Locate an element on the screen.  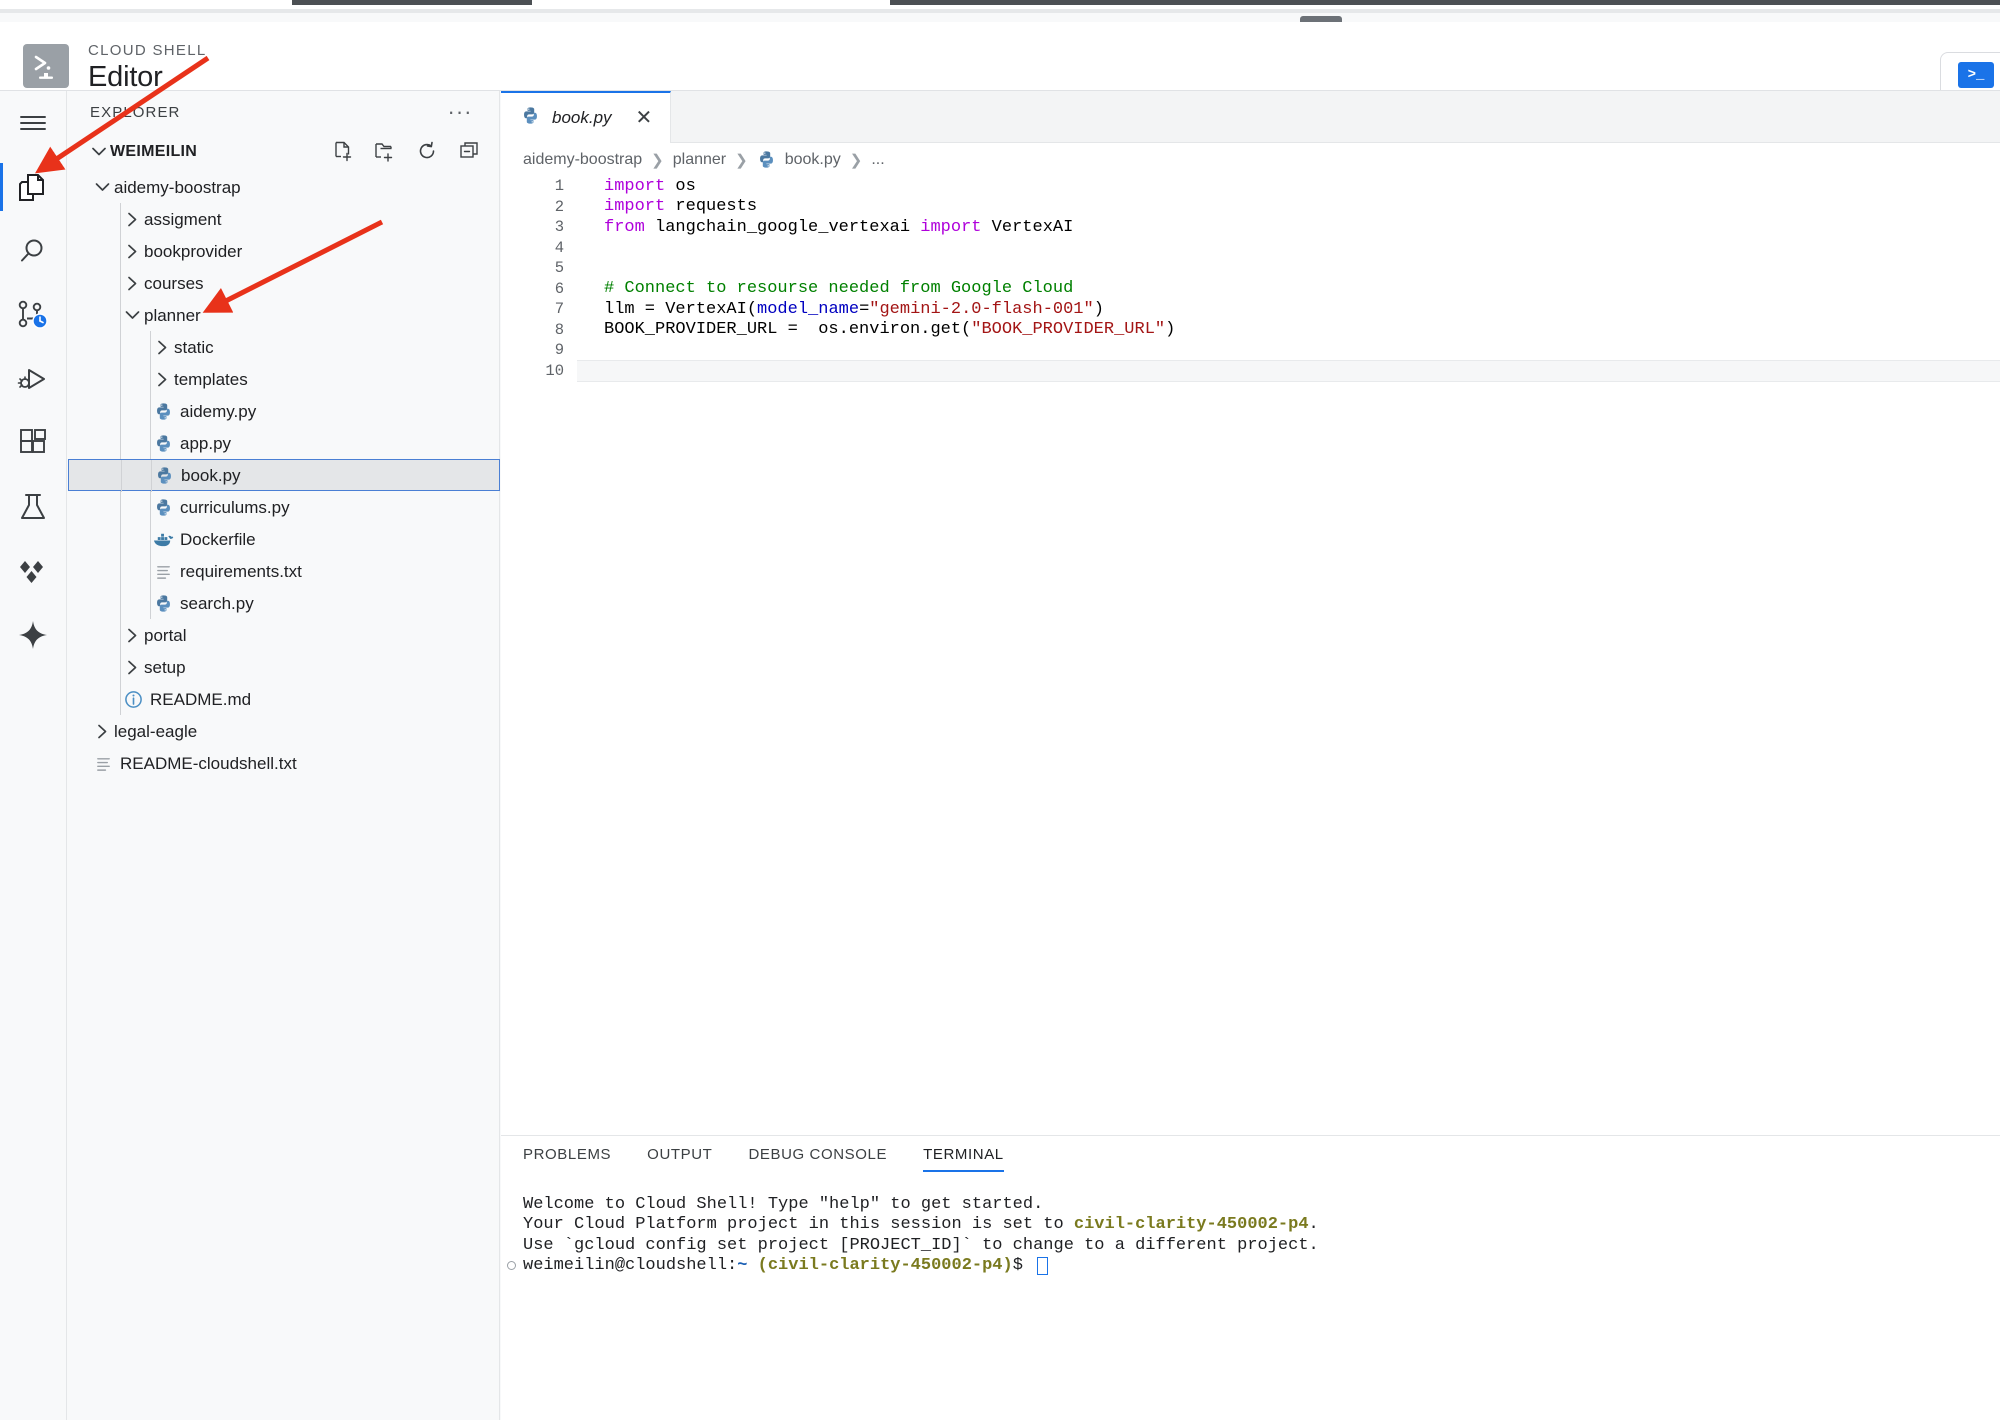
code-line: 9 is located at coordinates (1250, 350).